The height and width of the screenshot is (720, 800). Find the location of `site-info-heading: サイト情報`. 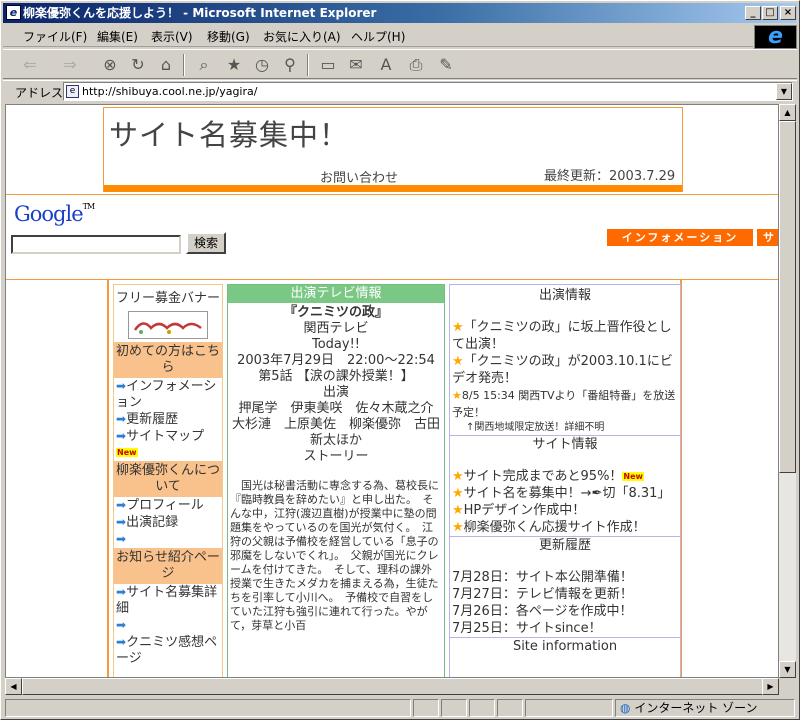

site-info-heading: サイト情報 is located at coordinates (565, 444).